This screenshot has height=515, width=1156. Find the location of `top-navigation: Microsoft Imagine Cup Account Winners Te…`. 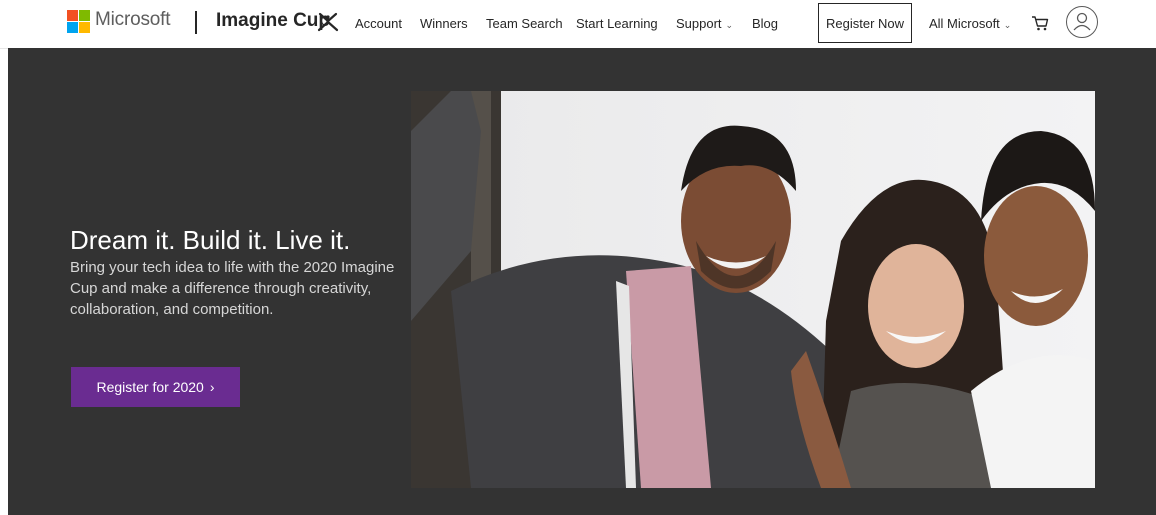

top-navigation: Microsoft Imagine Cup Account Winners Te… is located at coordinates (578, 24).